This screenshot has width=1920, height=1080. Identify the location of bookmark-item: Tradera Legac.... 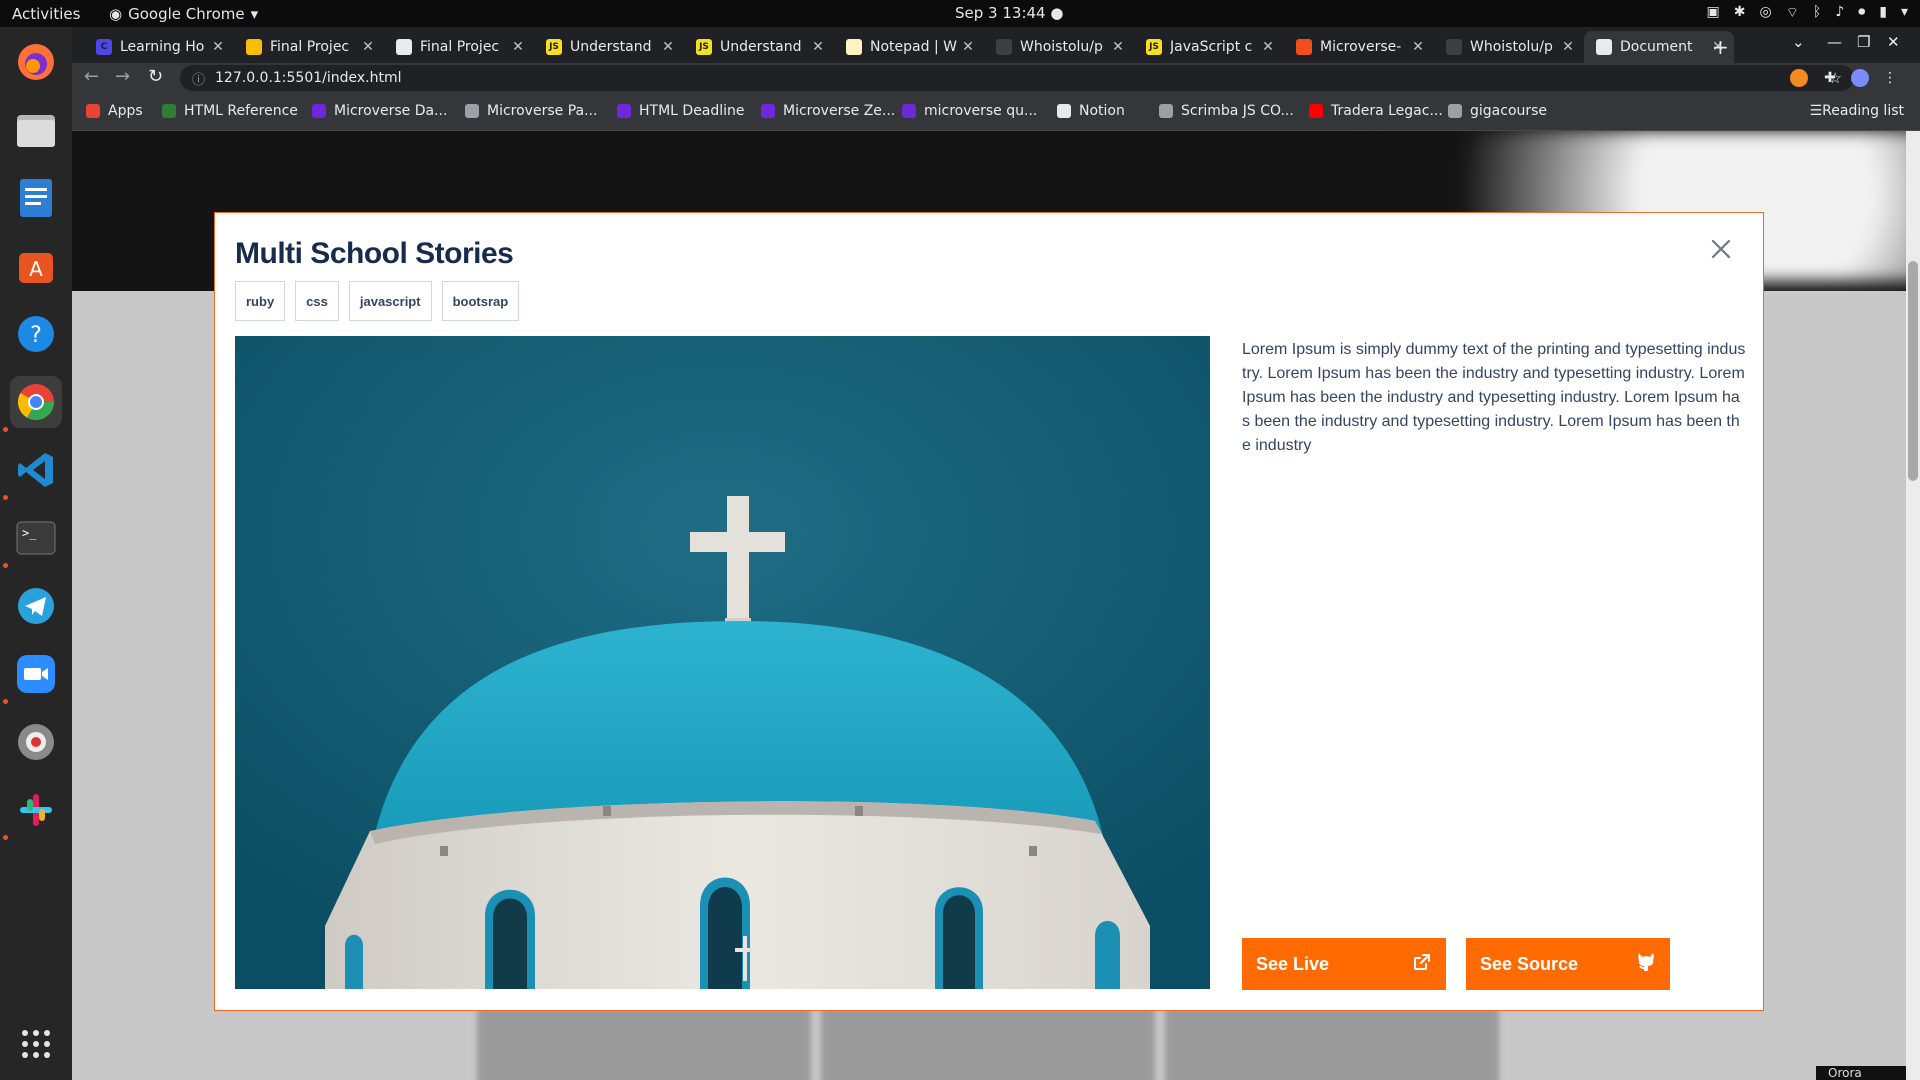
(1376, 111).